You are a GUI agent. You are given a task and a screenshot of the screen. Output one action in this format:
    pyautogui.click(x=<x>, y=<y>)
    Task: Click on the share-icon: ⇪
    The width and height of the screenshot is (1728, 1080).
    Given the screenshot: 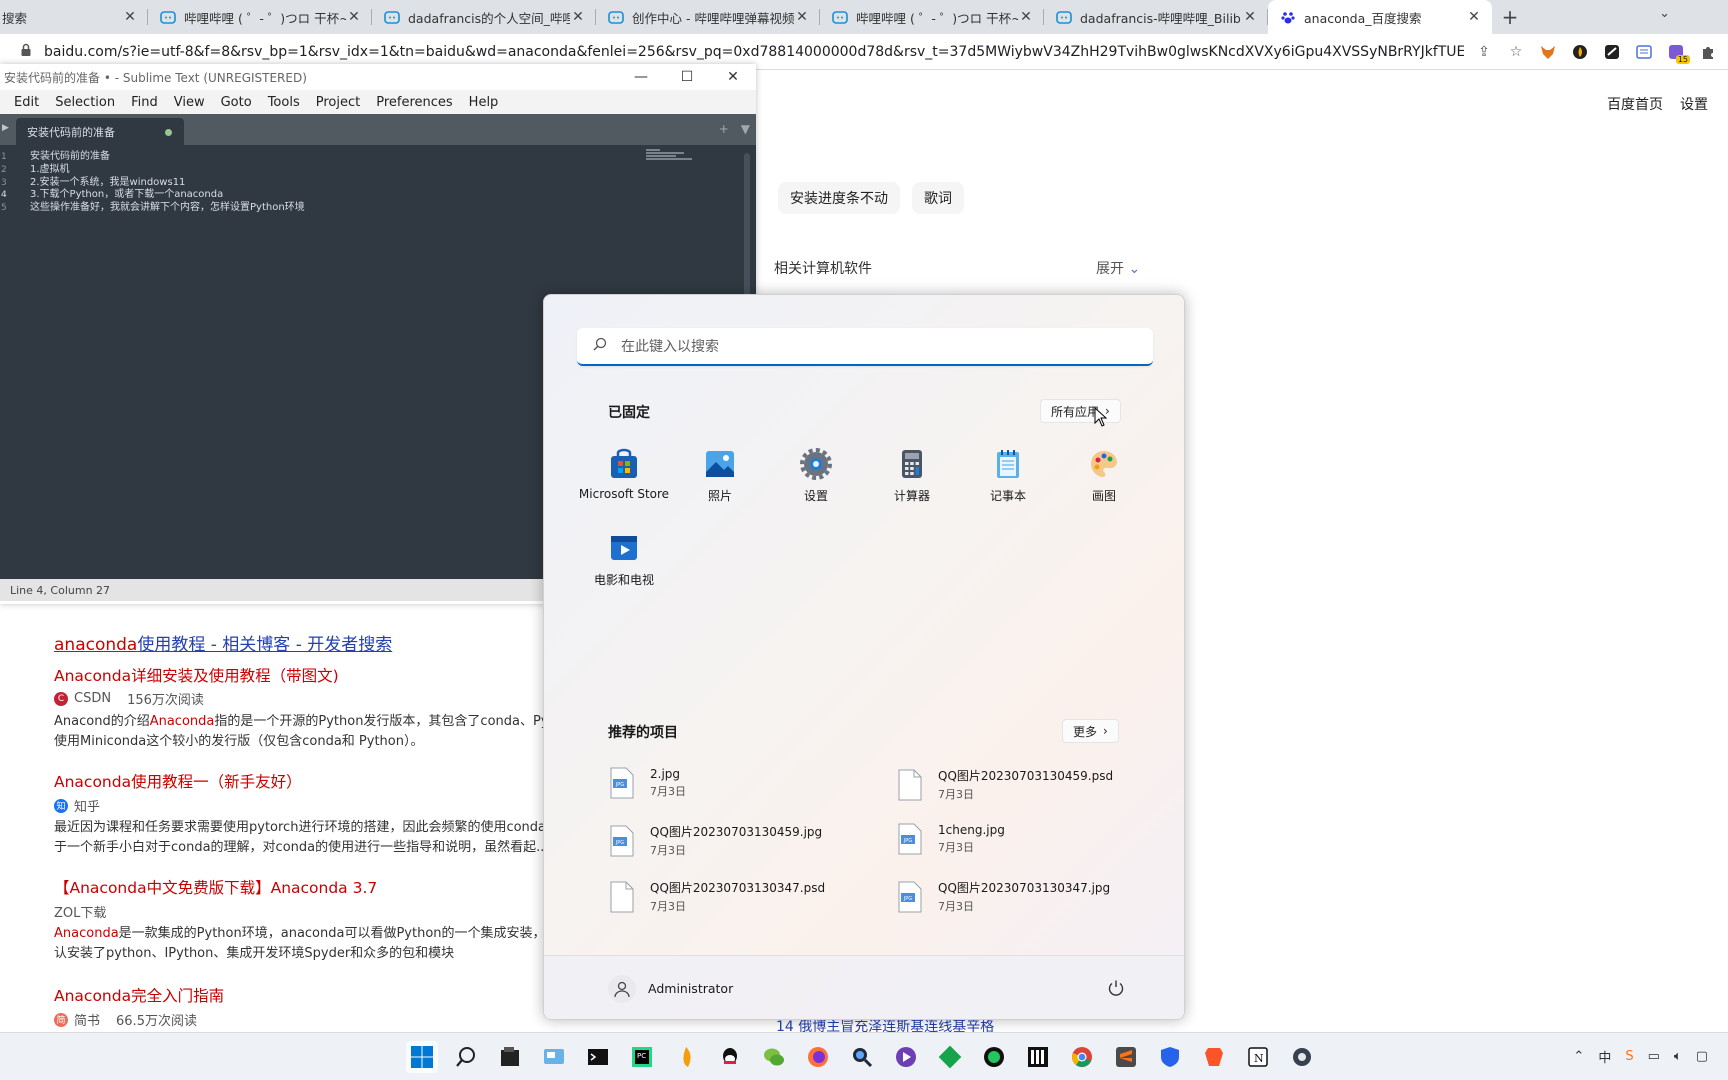 What is the action you would take?
    pyautogui.click(x=1484, y=52)
    